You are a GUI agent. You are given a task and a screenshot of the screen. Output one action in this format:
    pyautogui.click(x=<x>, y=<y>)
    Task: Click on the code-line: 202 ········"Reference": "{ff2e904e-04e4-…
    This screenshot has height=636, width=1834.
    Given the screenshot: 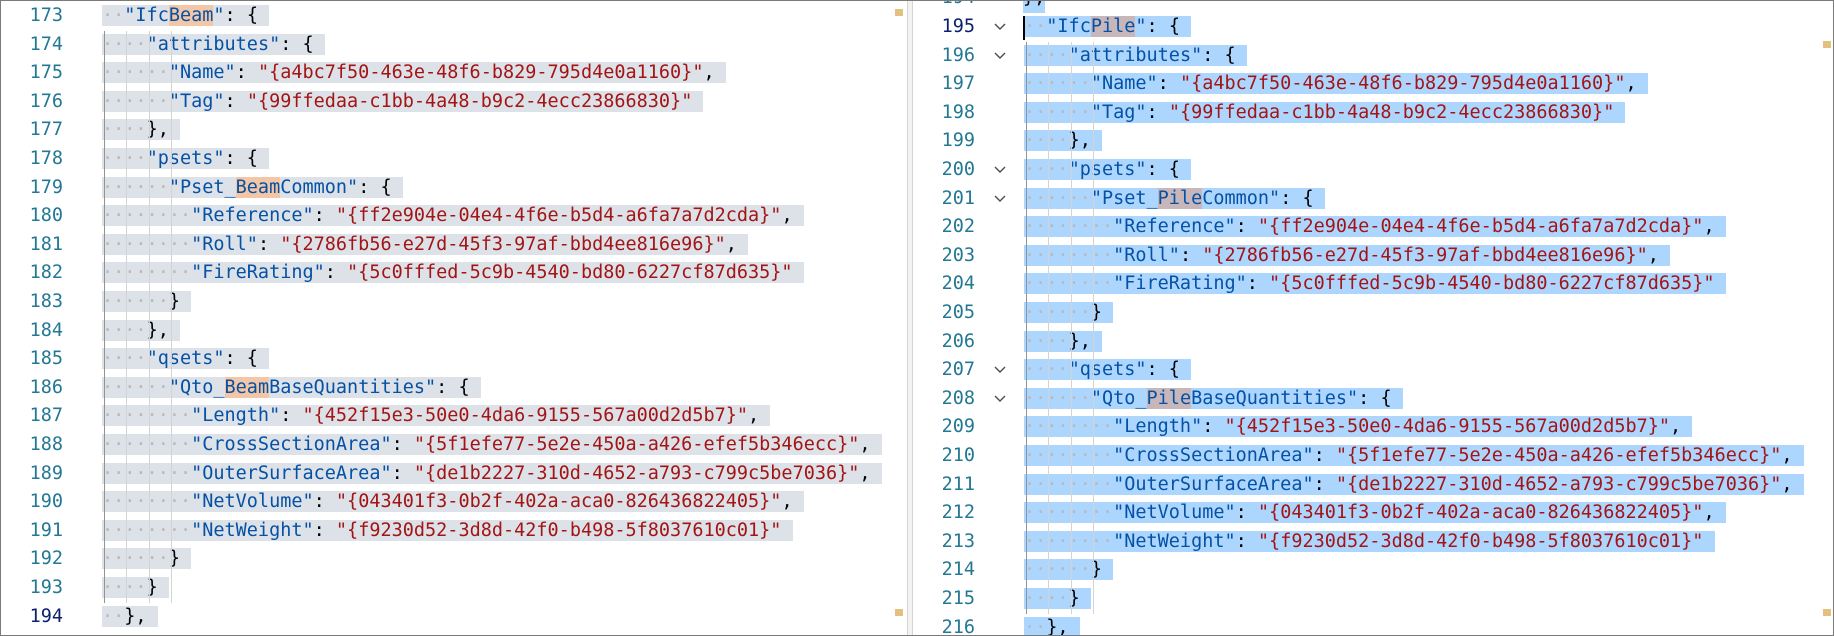 What is the action you would take?
    pyautogui.click(x=1373, y=227)
    